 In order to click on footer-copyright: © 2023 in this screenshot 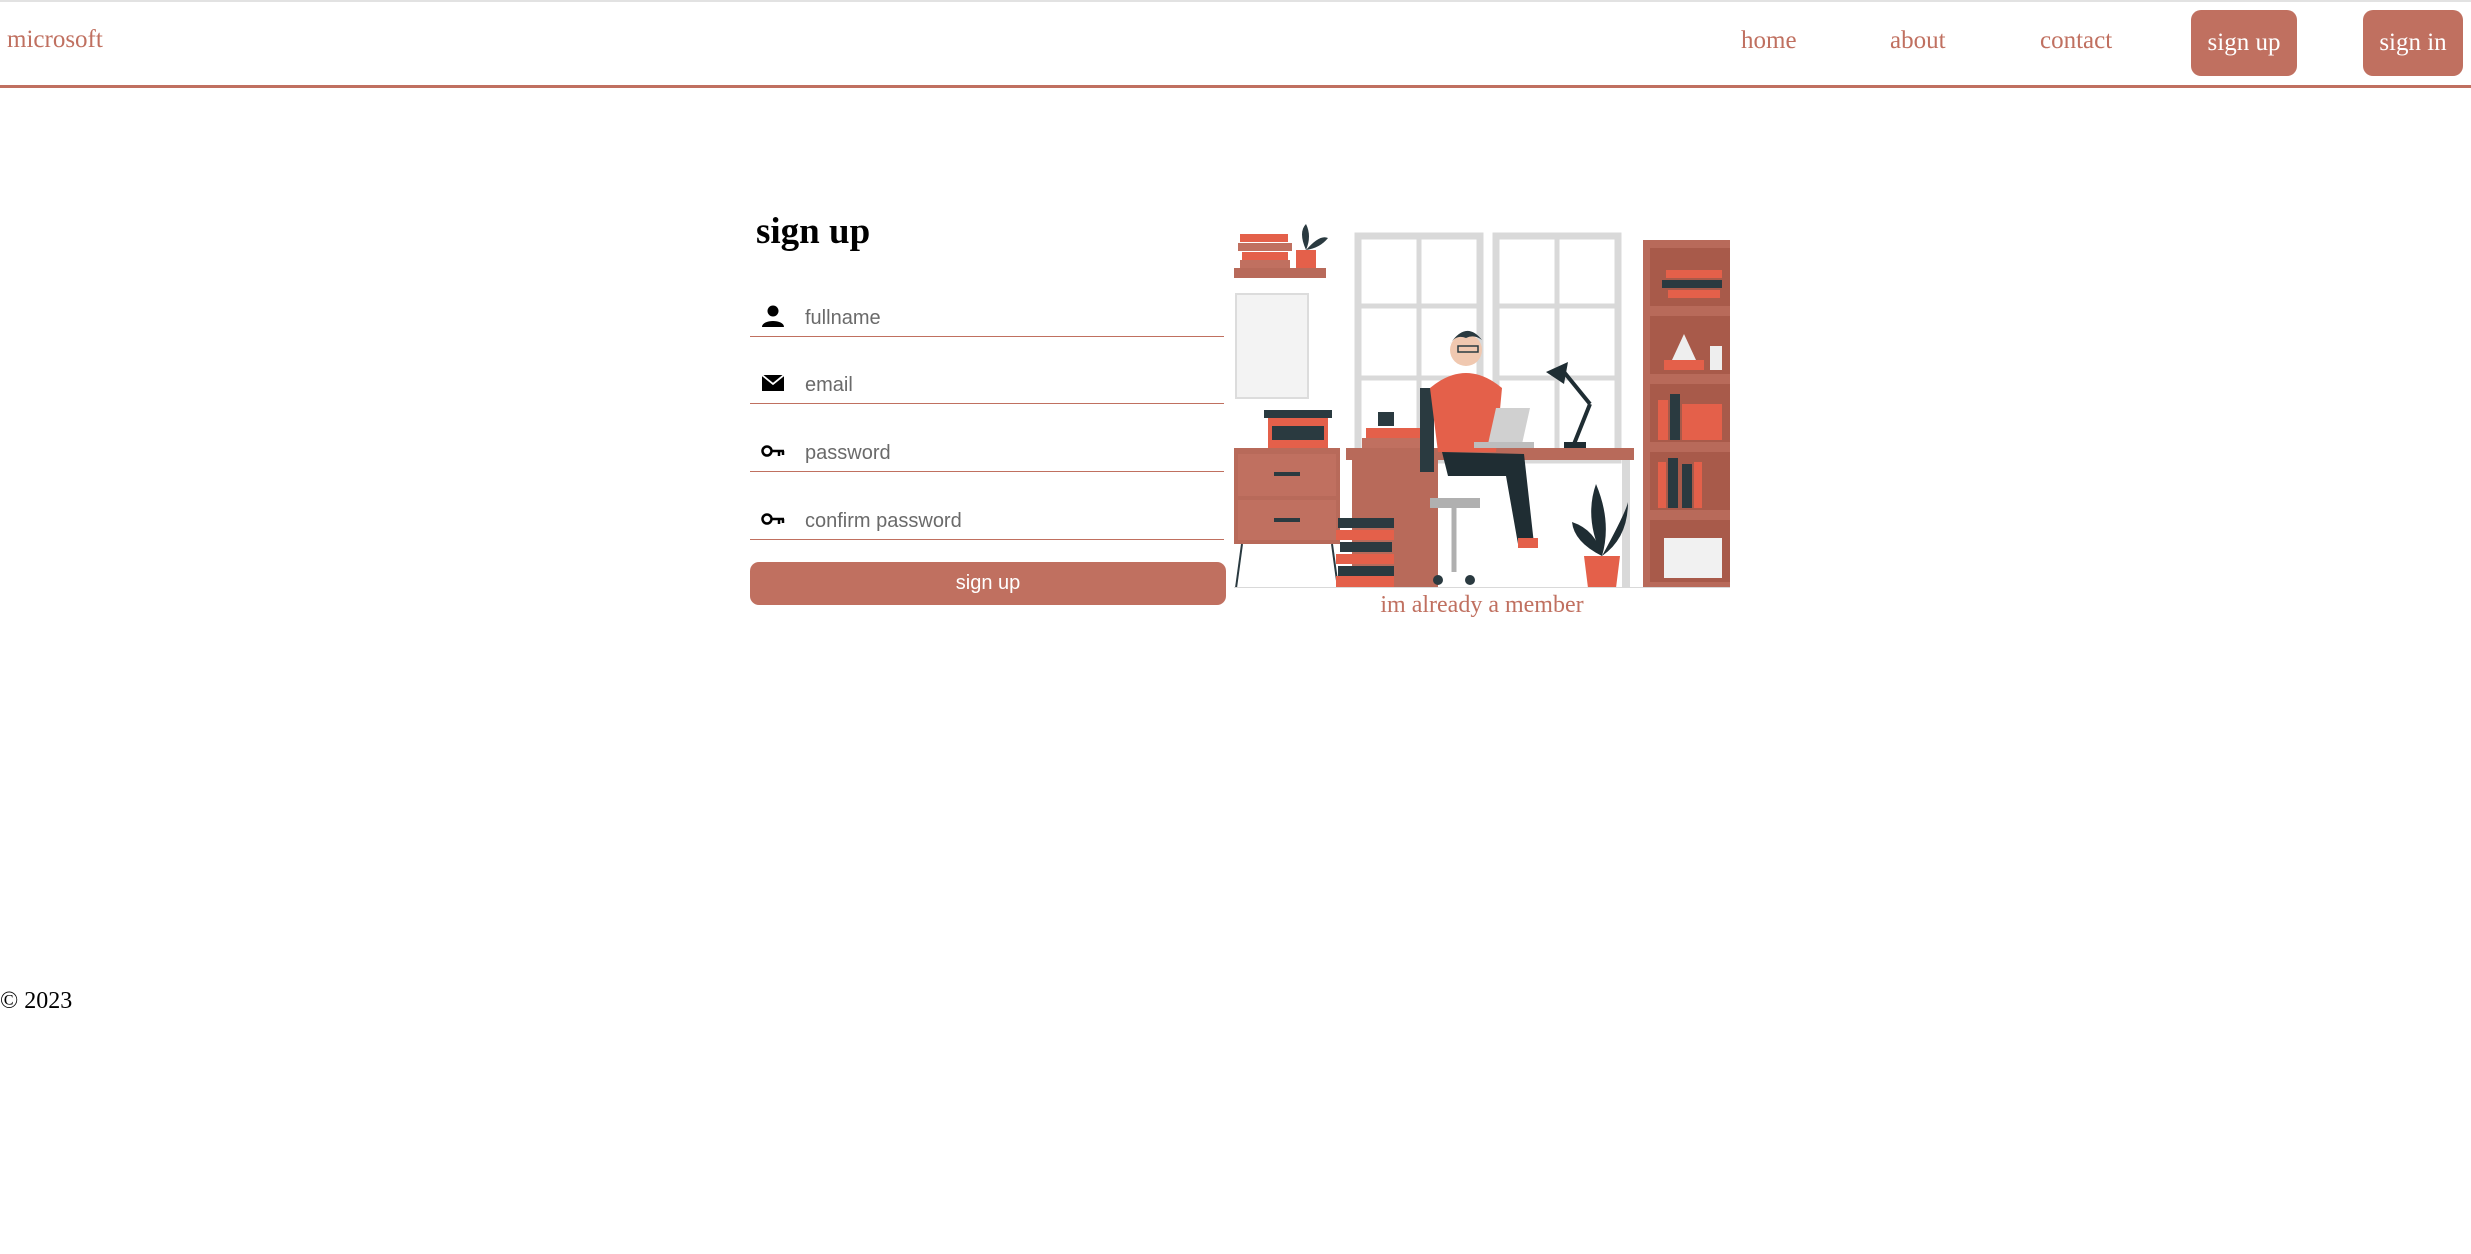, I will do `click(36, 1001)`.